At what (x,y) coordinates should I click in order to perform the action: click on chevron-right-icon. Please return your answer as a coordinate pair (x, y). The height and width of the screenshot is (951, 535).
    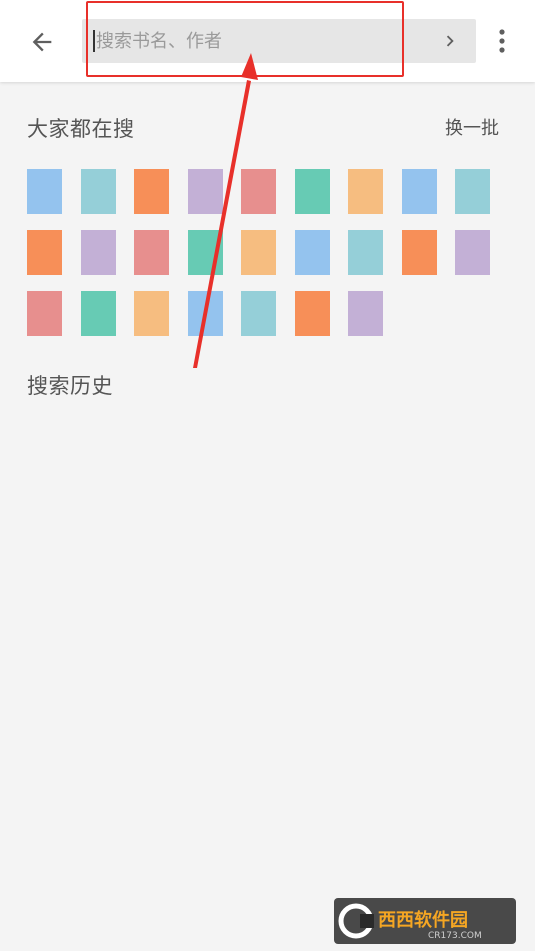
    Looking at the image, I should click on (450, 41).